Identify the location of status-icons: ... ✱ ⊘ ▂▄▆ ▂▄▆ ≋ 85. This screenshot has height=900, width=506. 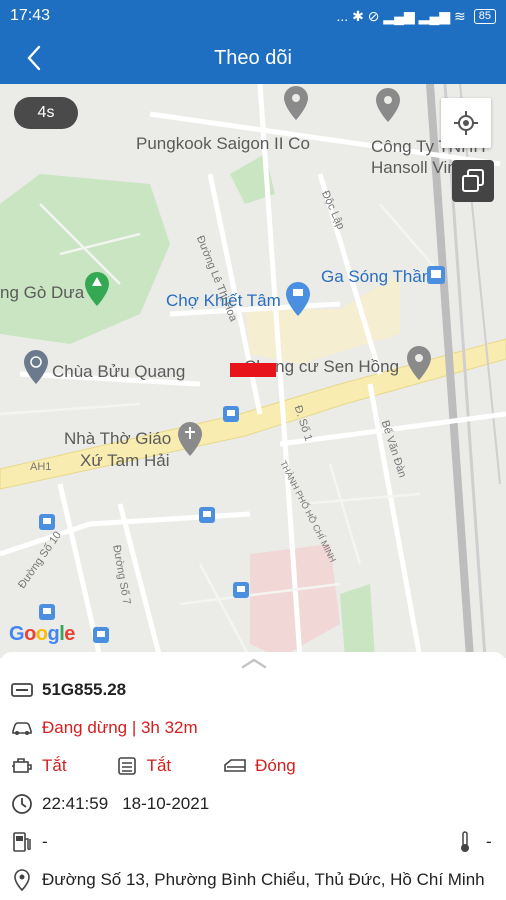
(416, 16).